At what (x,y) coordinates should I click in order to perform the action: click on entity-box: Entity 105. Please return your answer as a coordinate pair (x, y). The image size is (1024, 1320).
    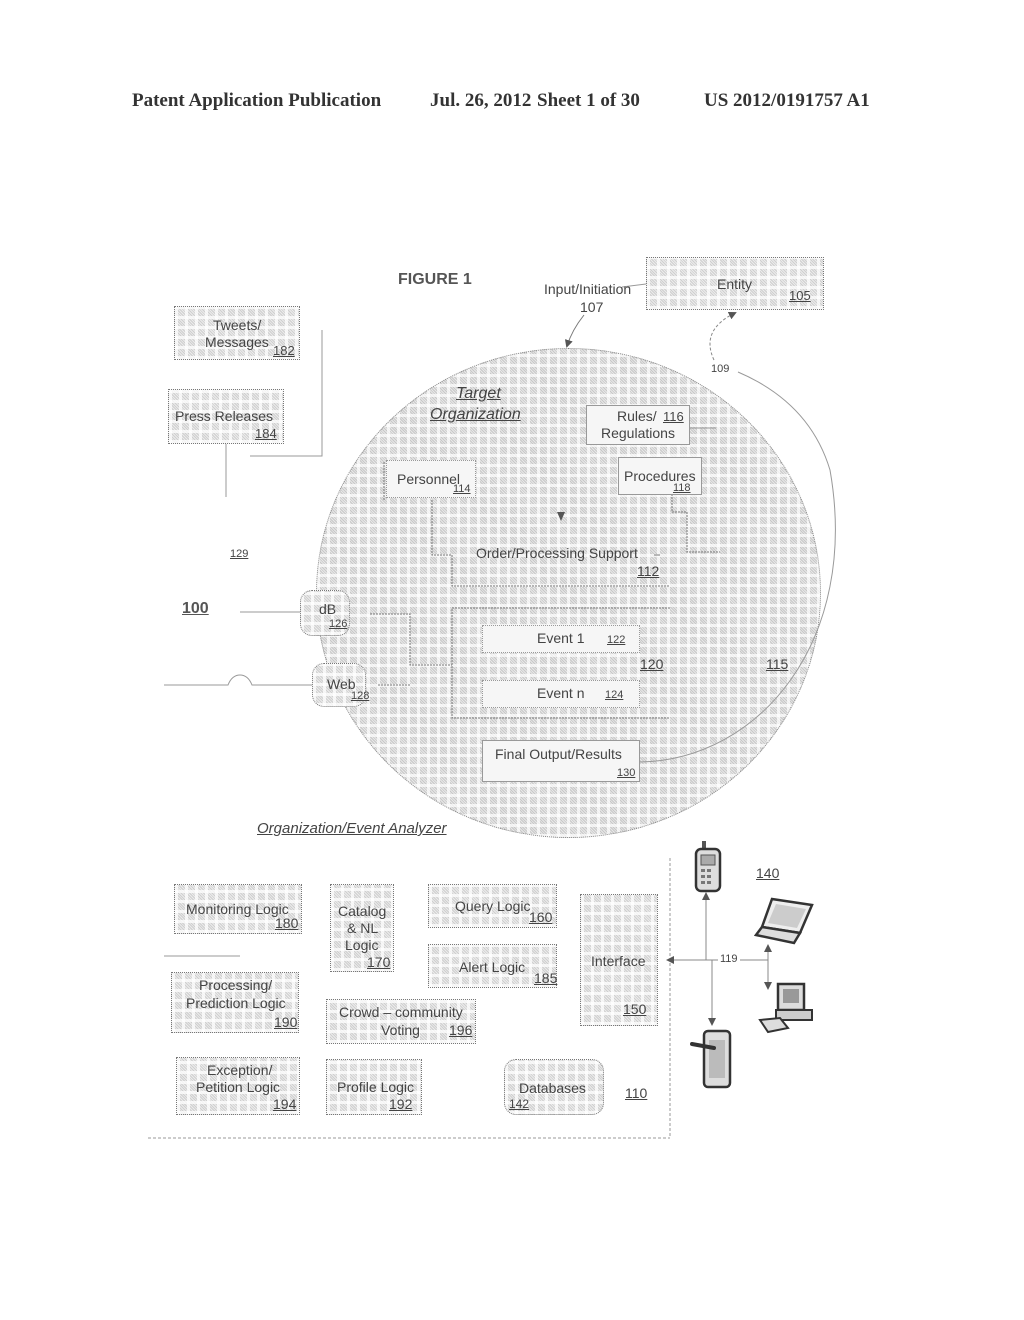
    Looking at the image, I should click on (735, 283).